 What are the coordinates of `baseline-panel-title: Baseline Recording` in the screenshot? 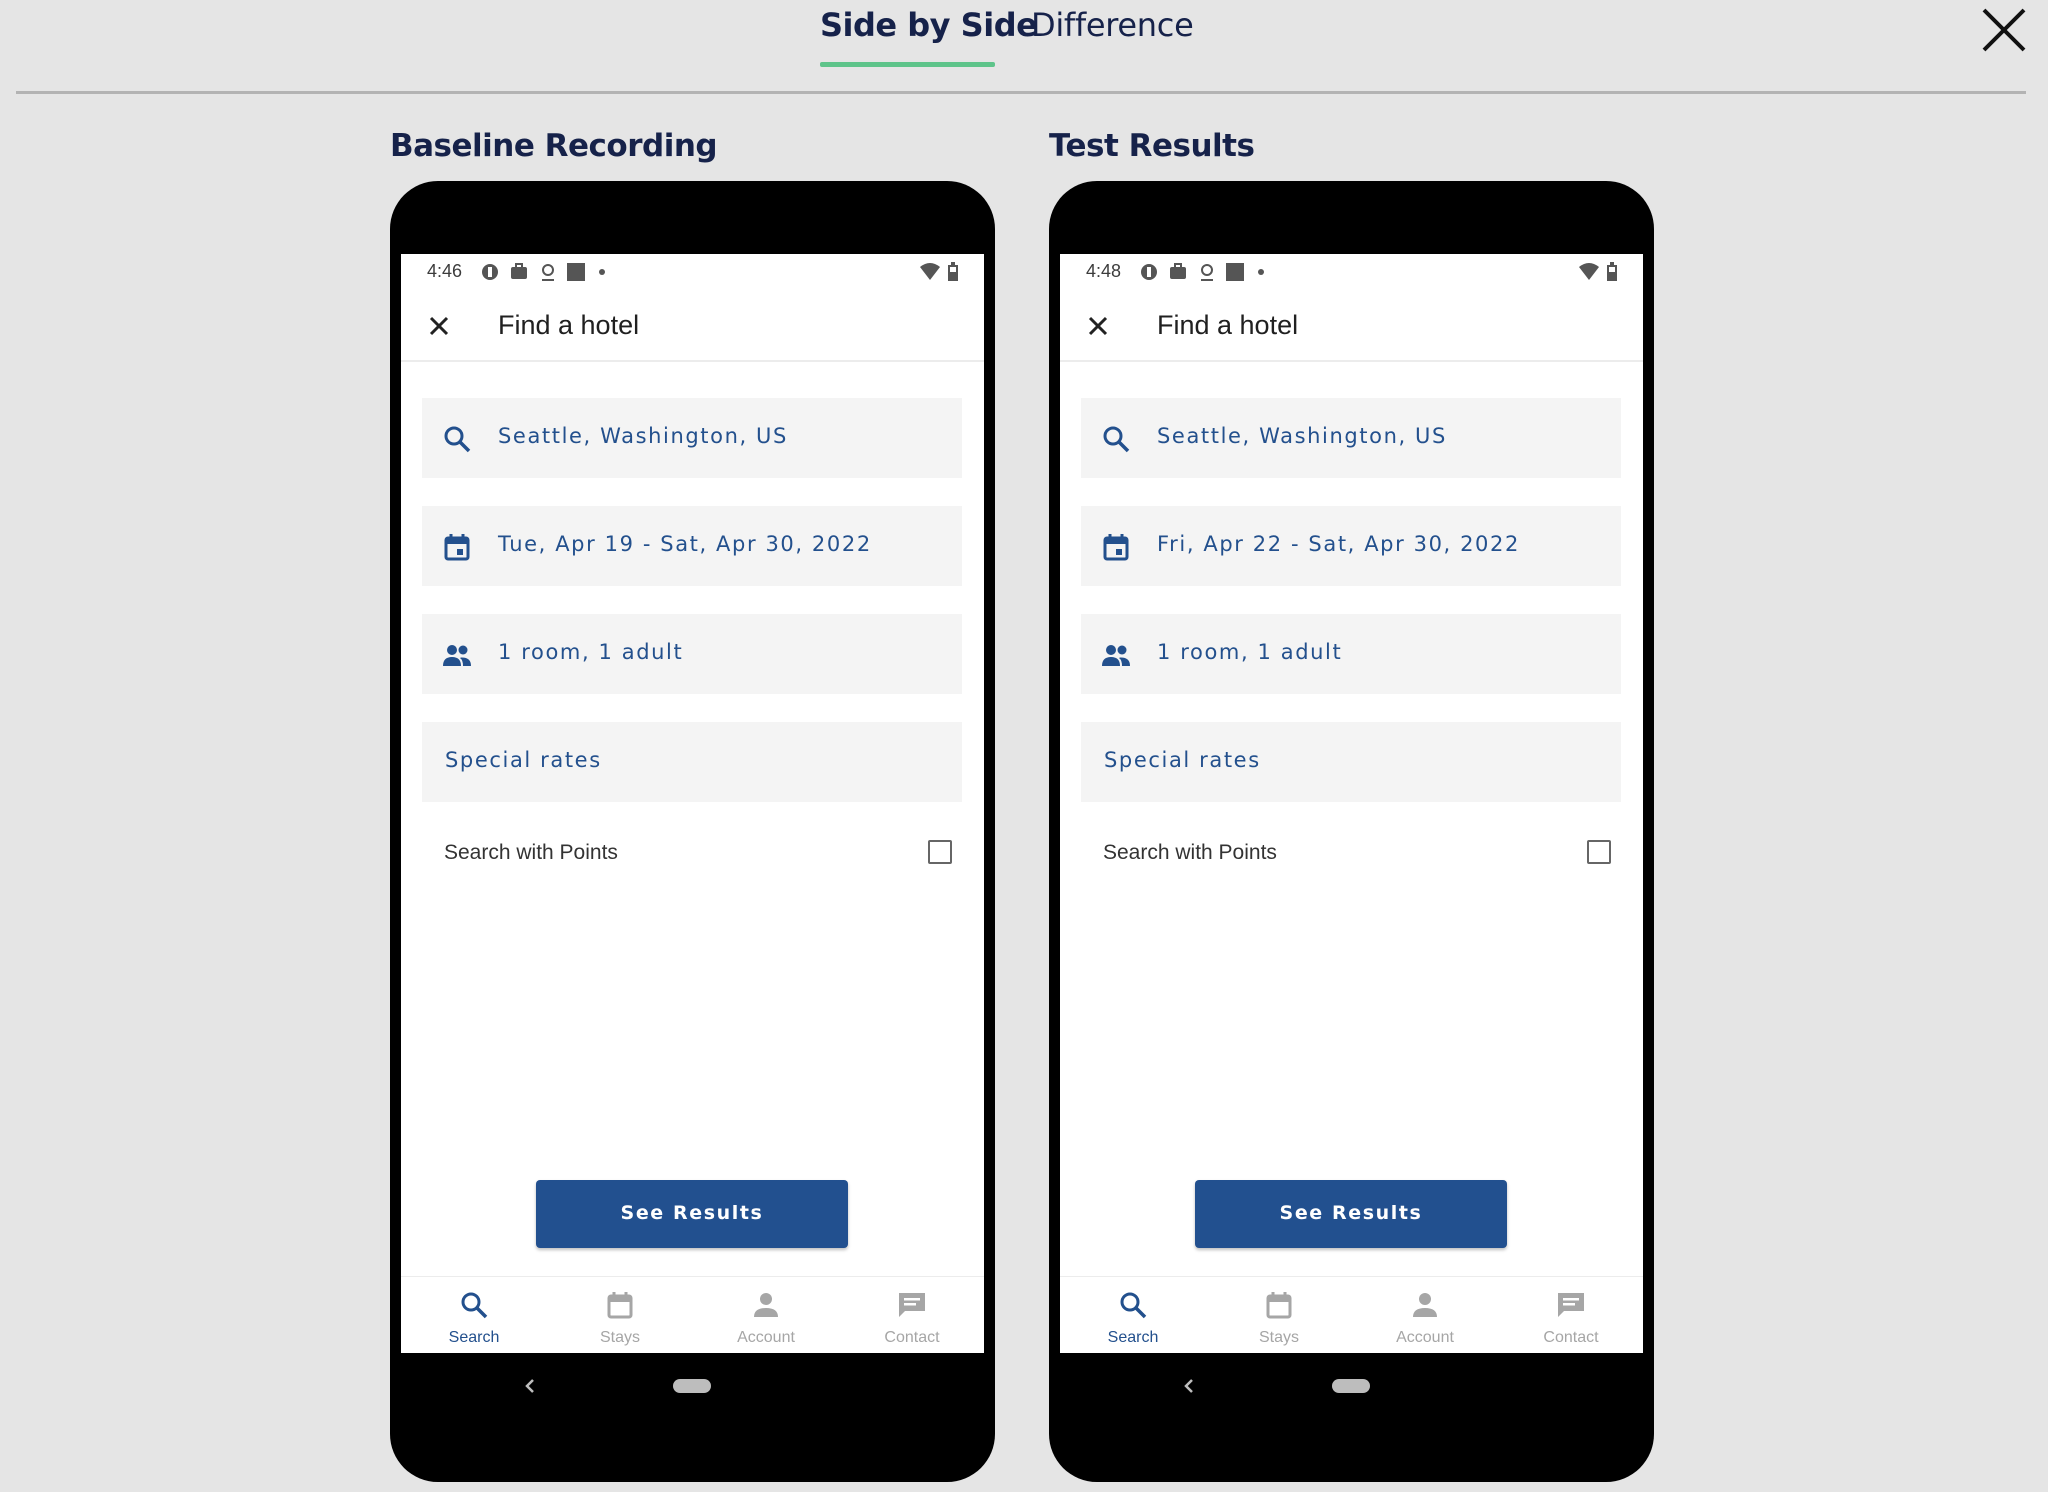 It's located at (554, 146).